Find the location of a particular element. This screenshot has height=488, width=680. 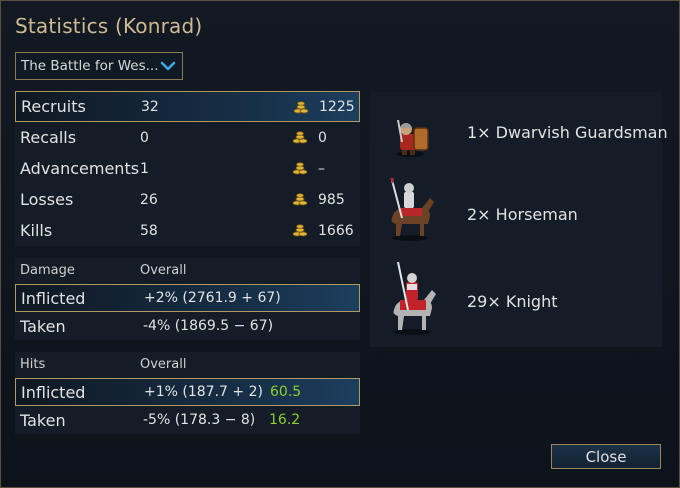

hits-header: Hits is located at coordinates (33, 364).